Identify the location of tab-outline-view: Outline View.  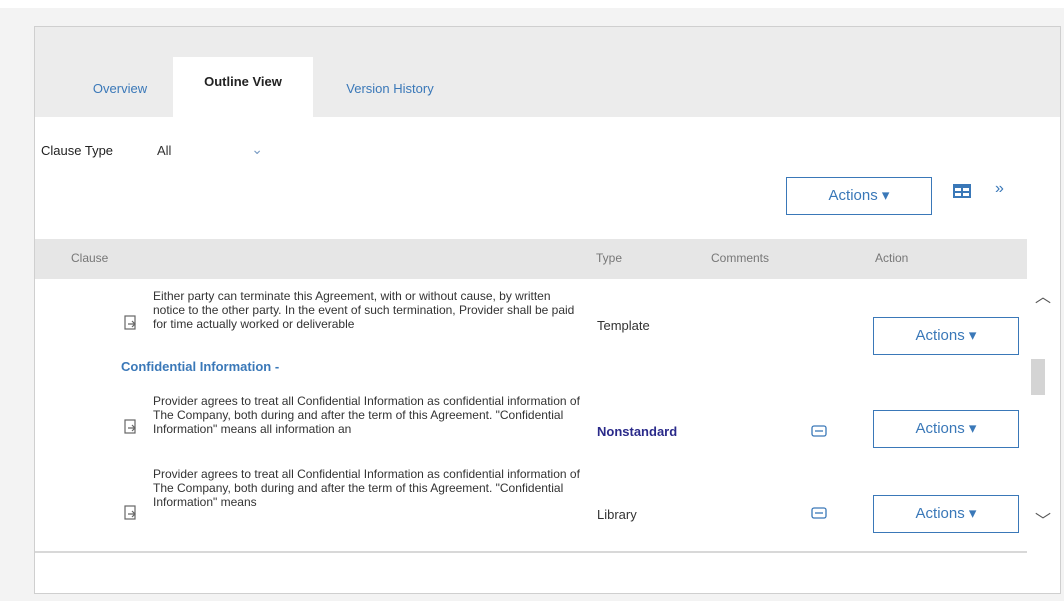
(243, 87).